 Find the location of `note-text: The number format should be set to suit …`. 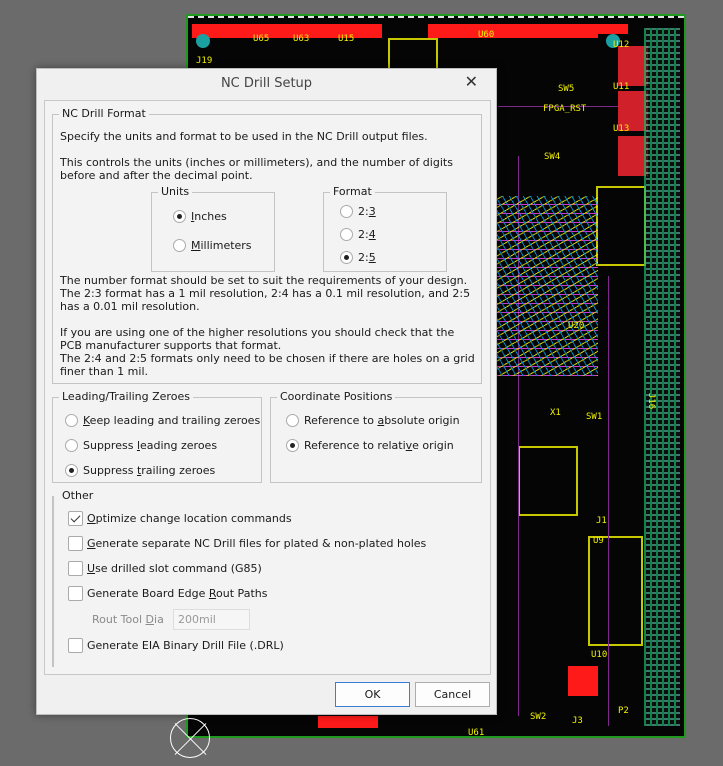

note-text: The number format should be set to suit … is located at coordinates (264, 280).